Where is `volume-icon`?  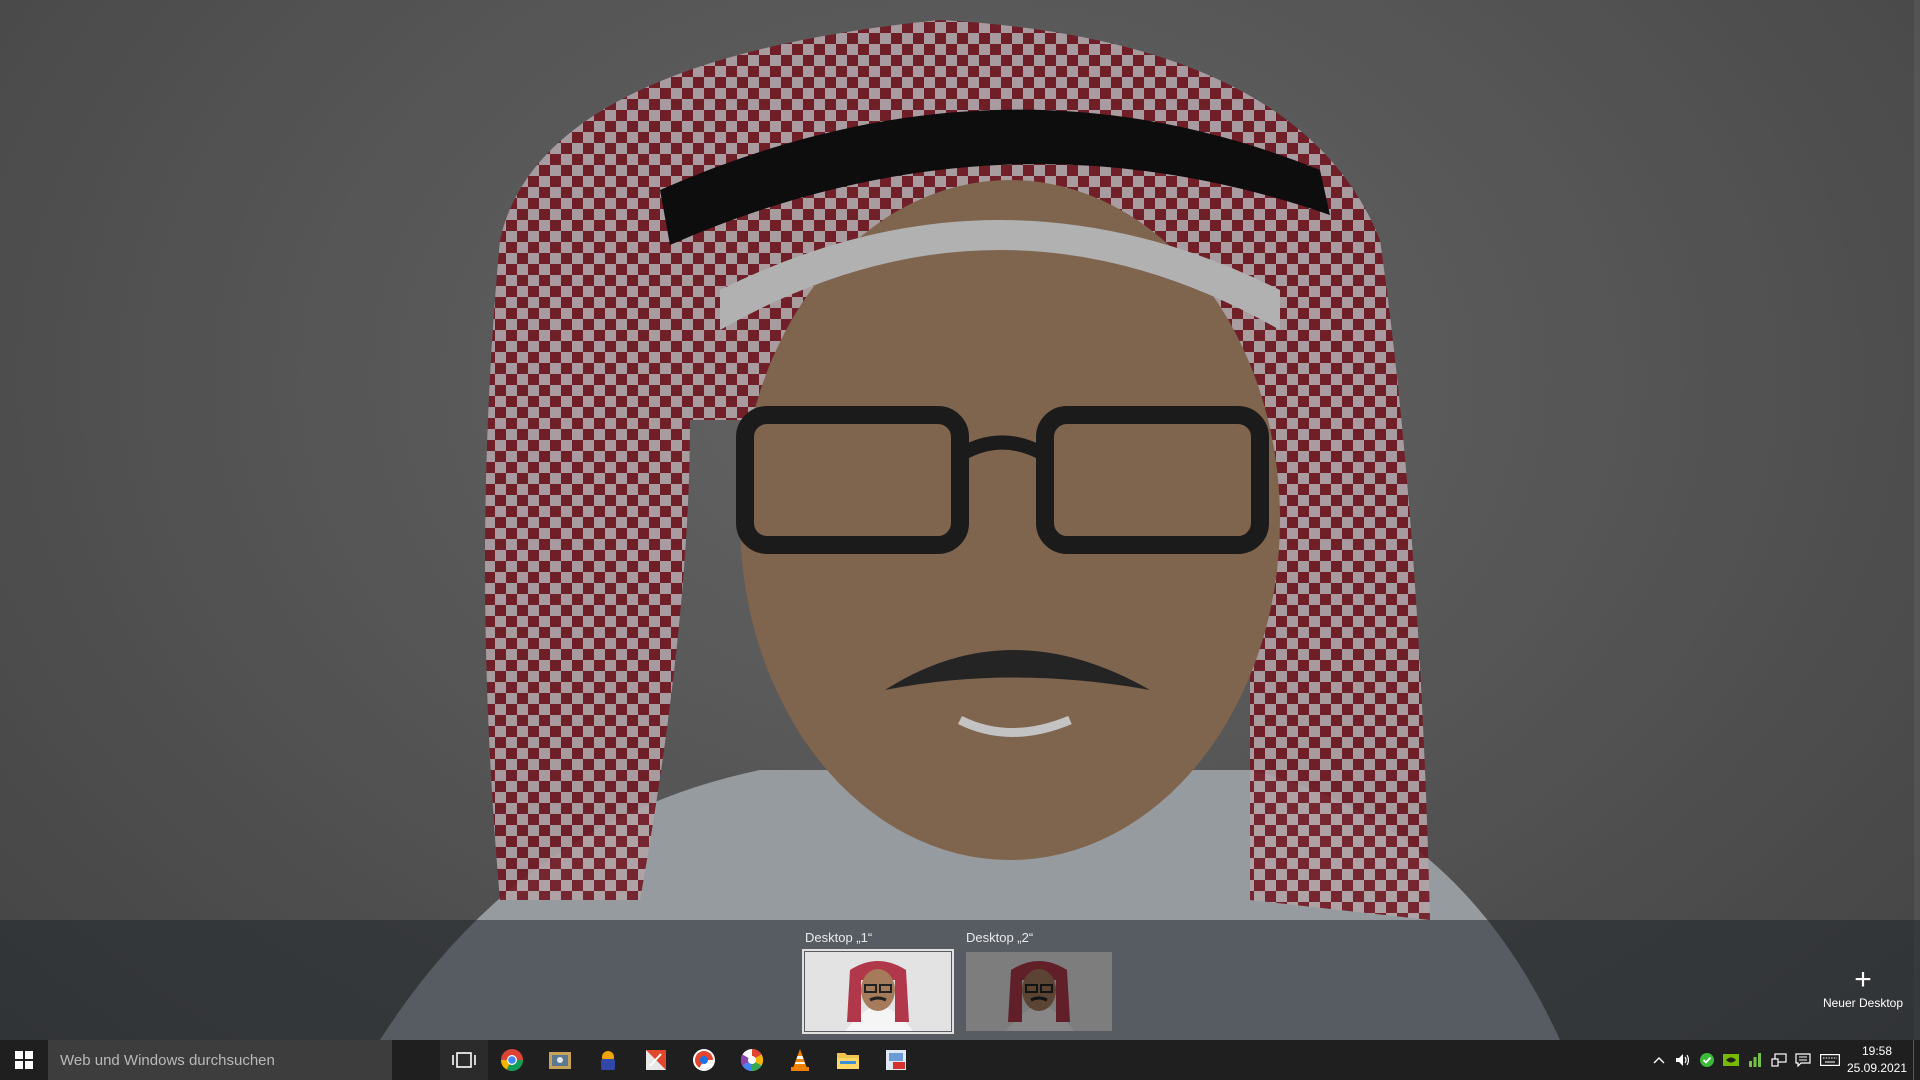
volume-icon is located at coordinates (1683, 1060).